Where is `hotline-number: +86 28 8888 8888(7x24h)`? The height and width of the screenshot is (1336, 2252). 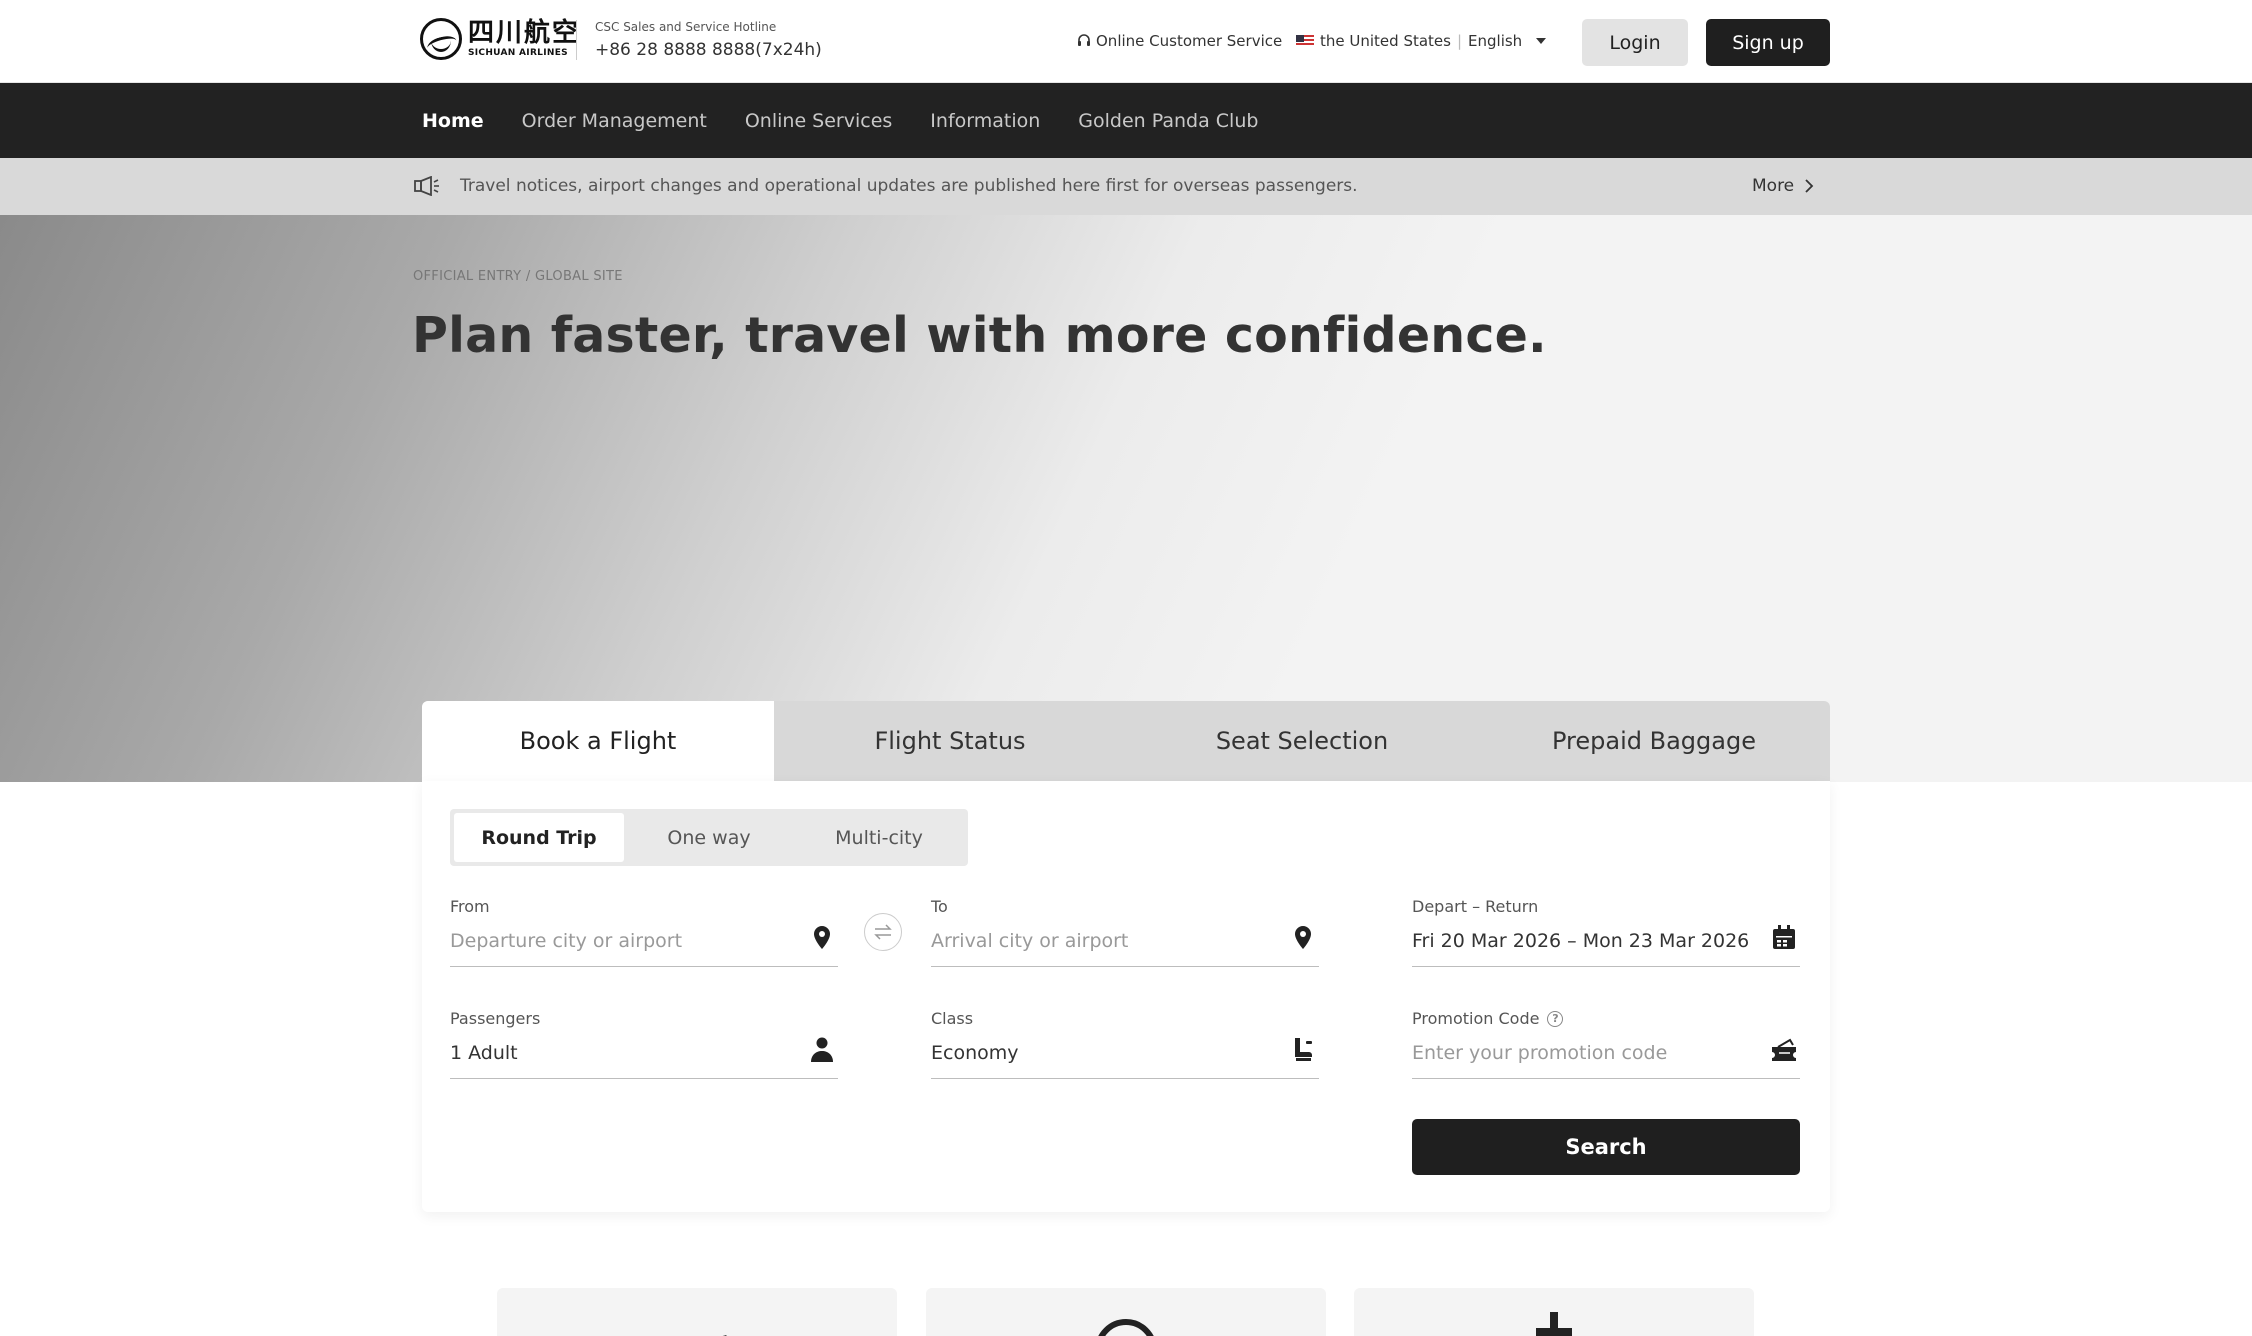 hotline-number: +86 28 8888 8888(7x24h) is located at coordinates (708, 50).